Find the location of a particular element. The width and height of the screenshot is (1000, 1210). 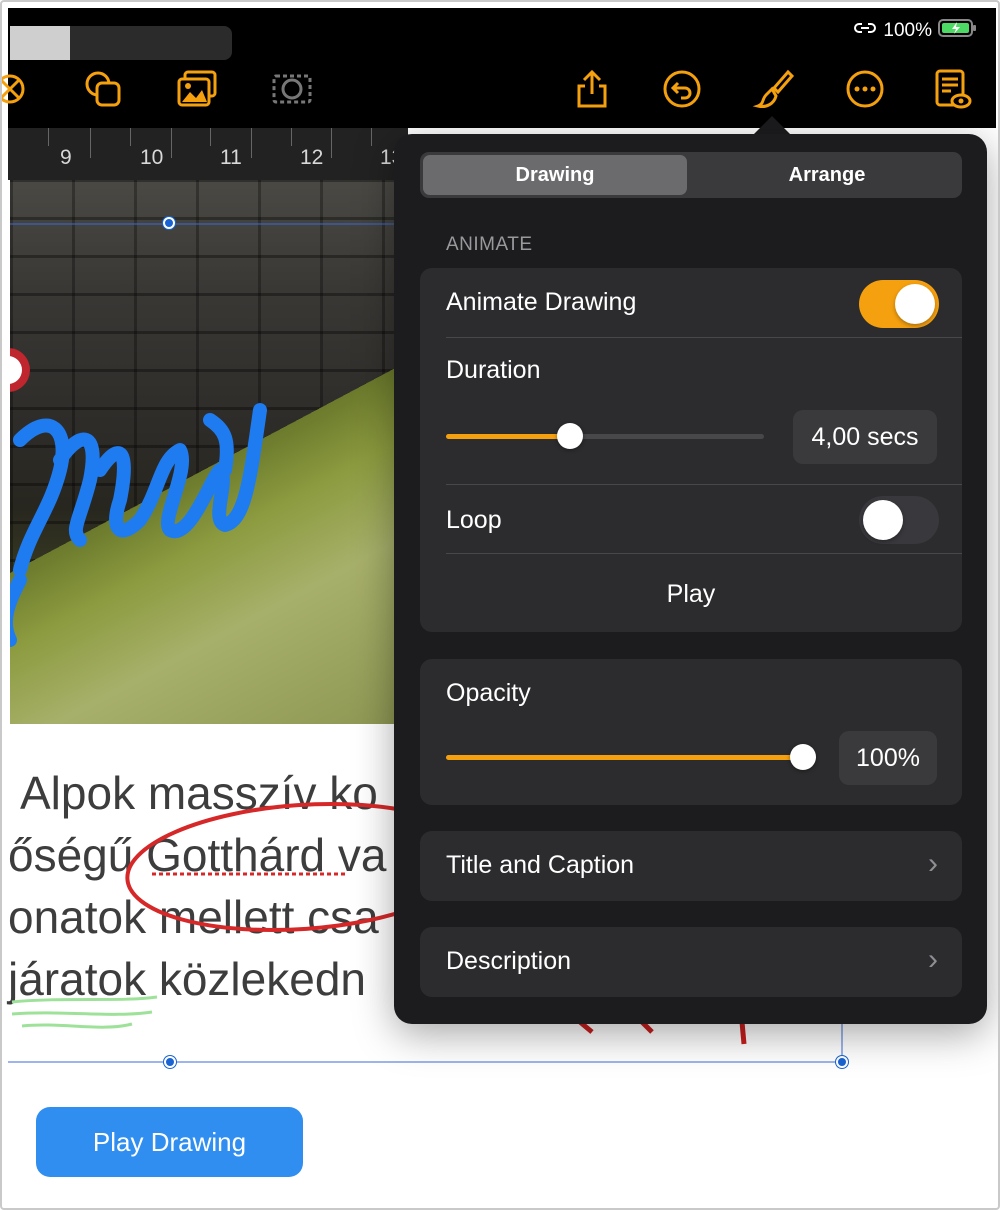

ruler-number: 9 is located at coordinates (66, 157).